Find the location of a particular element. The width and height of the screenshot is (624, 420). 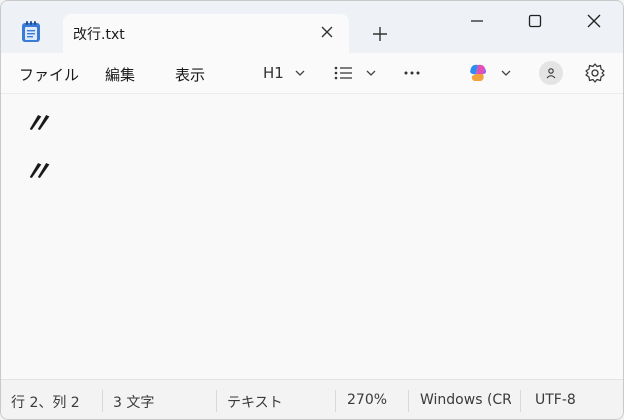

copilot-dropdown is located at coordinates (490, 73).